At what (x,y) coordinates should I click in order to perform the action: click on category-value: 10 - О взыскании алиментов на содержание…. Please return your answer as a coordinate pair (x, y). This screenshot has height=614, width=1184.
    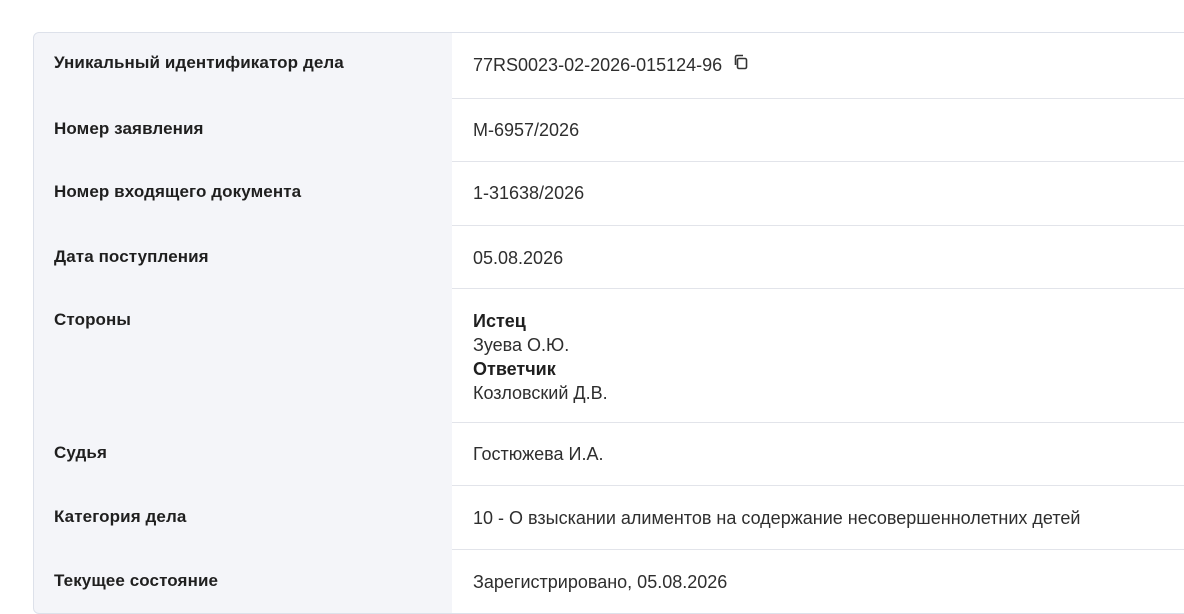
    Looking at the image, I should click on (777, 518).